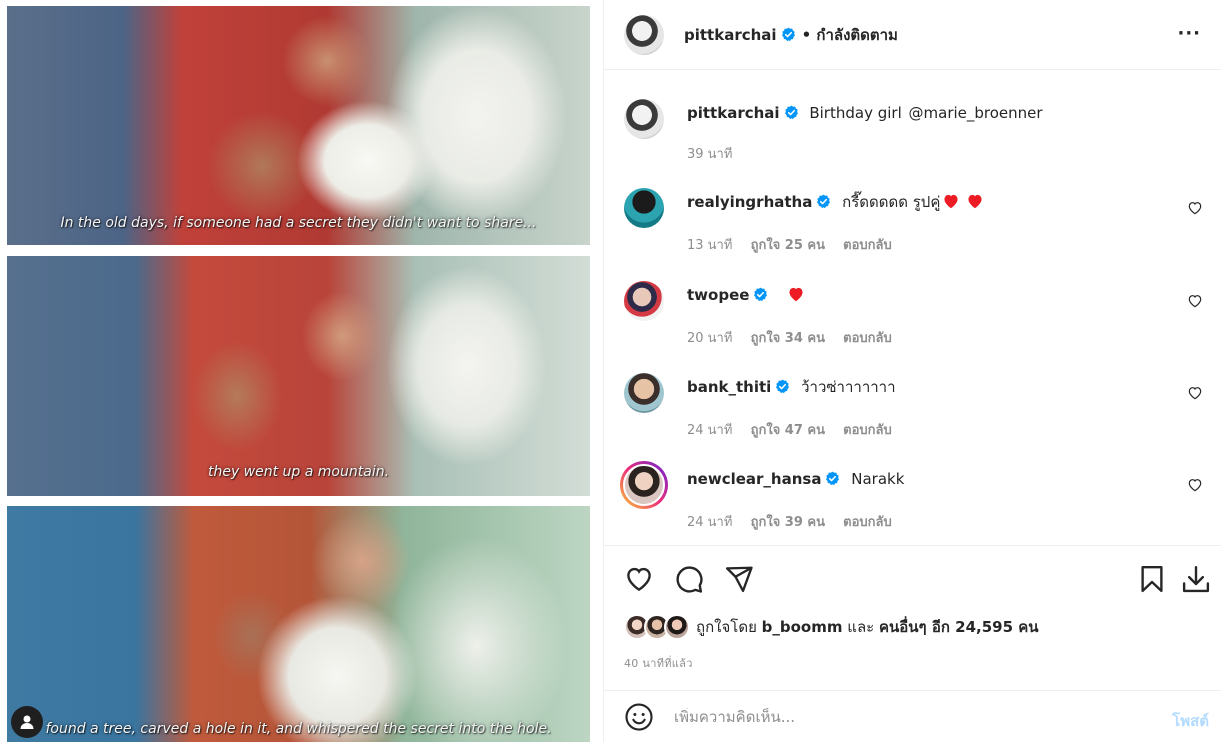 This screenshot has width=1221, height=742. I want to click on subtitle-2: they went up a mountain., so click(298, 472).